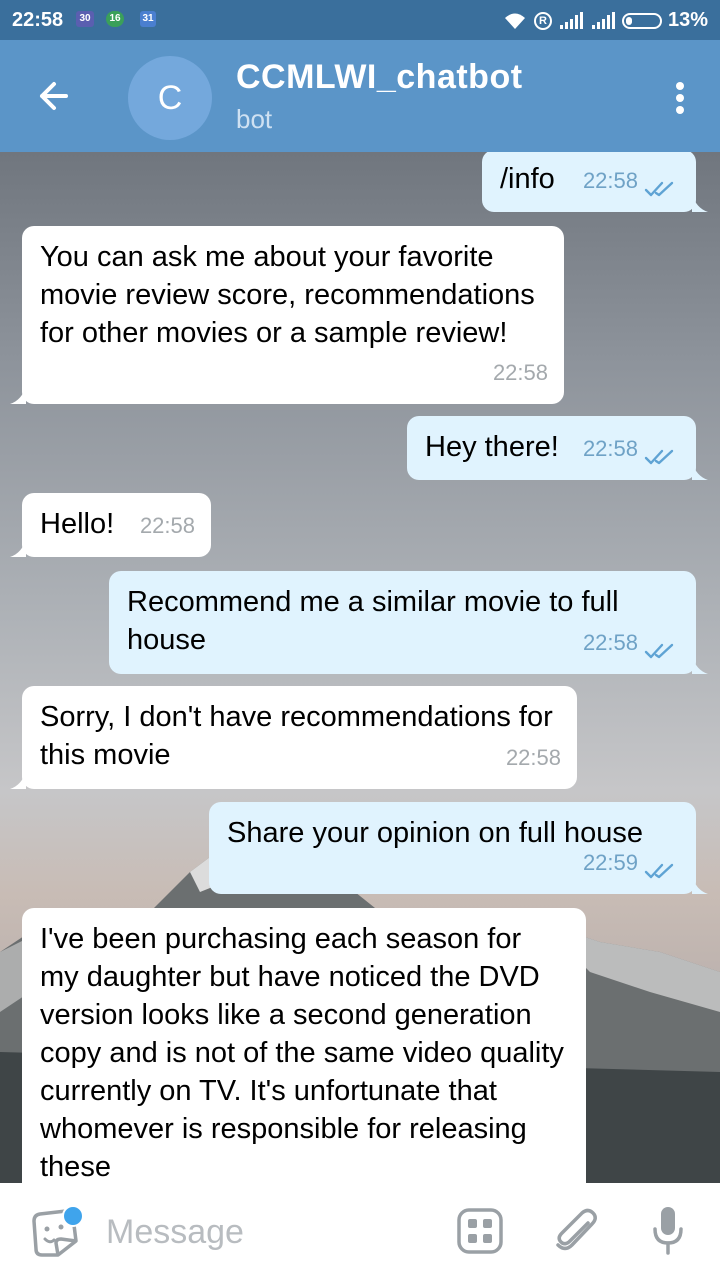  I want to click on calendar-icon: 31, so click(148, 19).